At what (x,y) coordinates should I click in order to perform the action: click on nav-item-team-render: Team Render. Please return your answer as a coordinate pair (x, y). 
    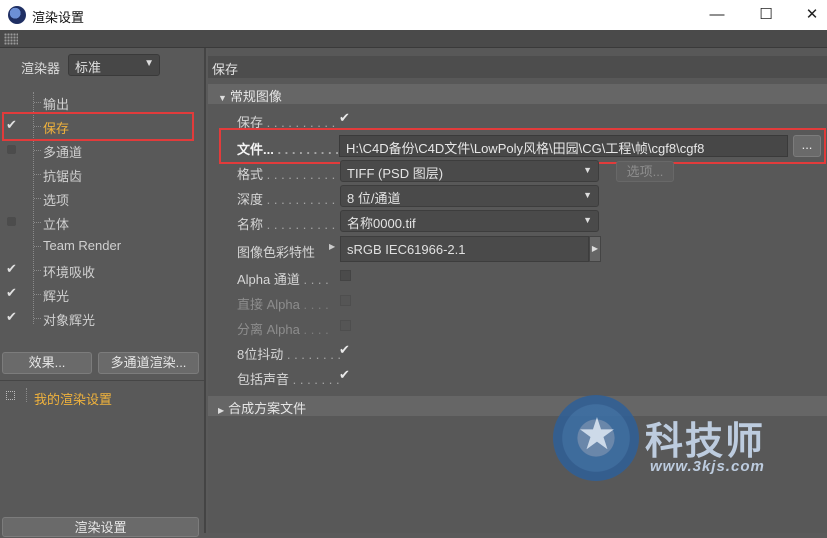
    Looking at the image, I should click on (103, 246).